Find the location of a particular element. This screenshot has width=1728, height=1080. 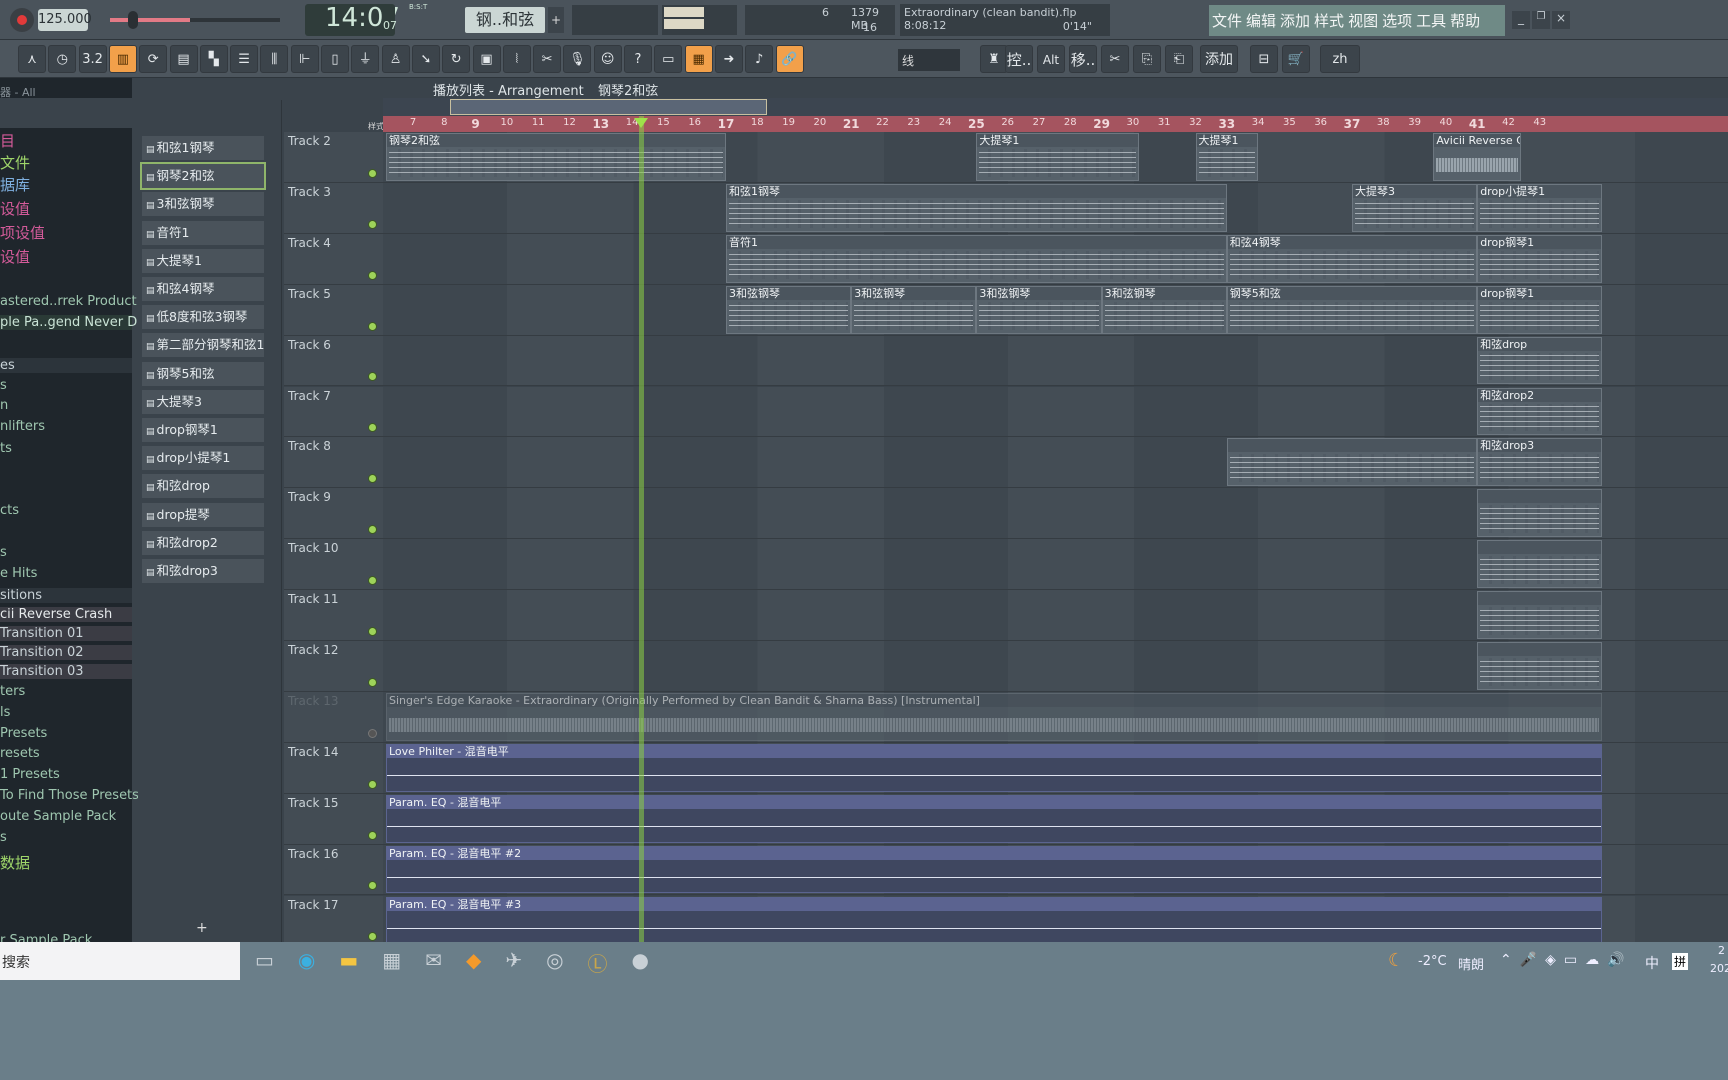

undo-icon: ↻ is located at coordinates (456, 59).